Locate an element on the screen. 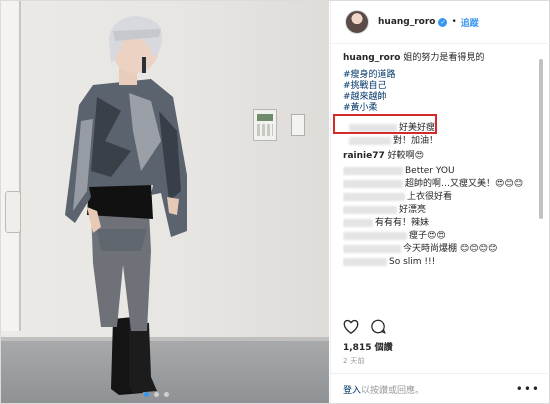 The width and height of the screenshot is (550, 404). more-options-icon: ••• is located at coordinates (528, 389).